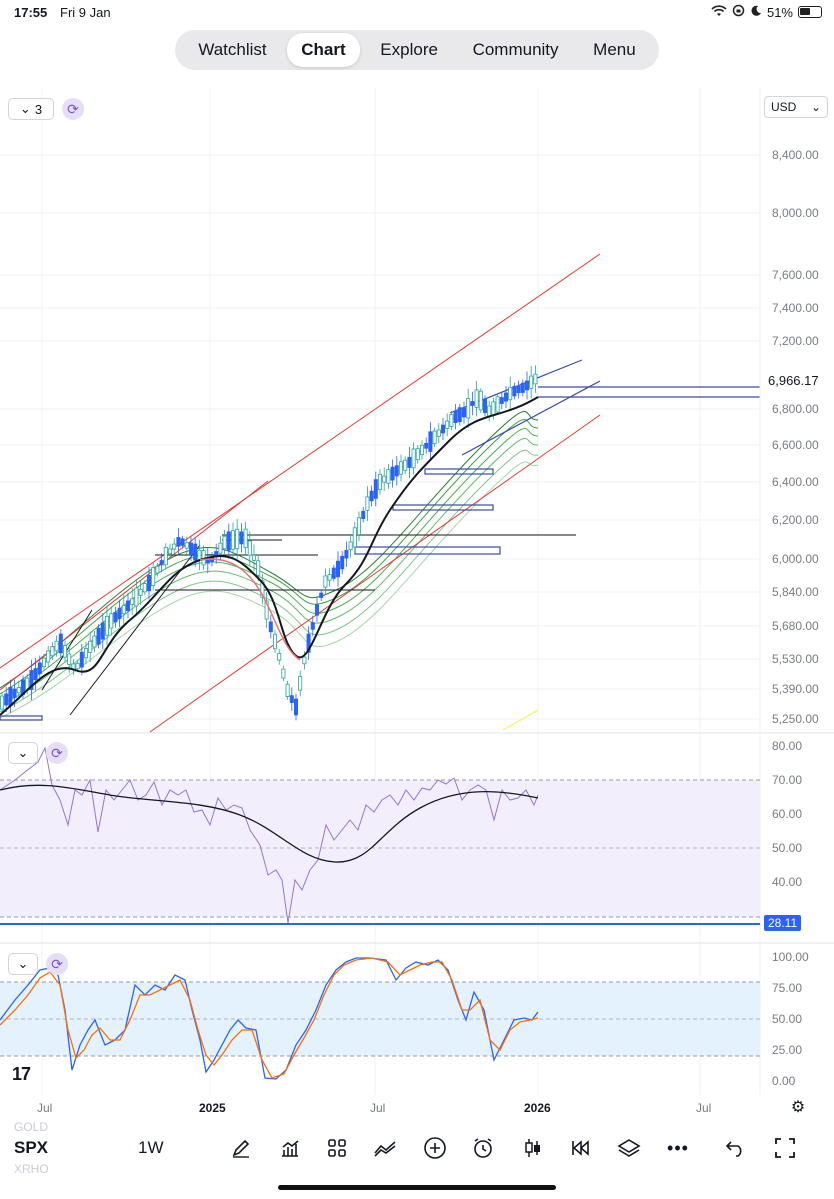 The width and height of the screenshot is (834, 1199). I want to click on watchlist-ghost-symbol: GOLD, so click(31, 1127).